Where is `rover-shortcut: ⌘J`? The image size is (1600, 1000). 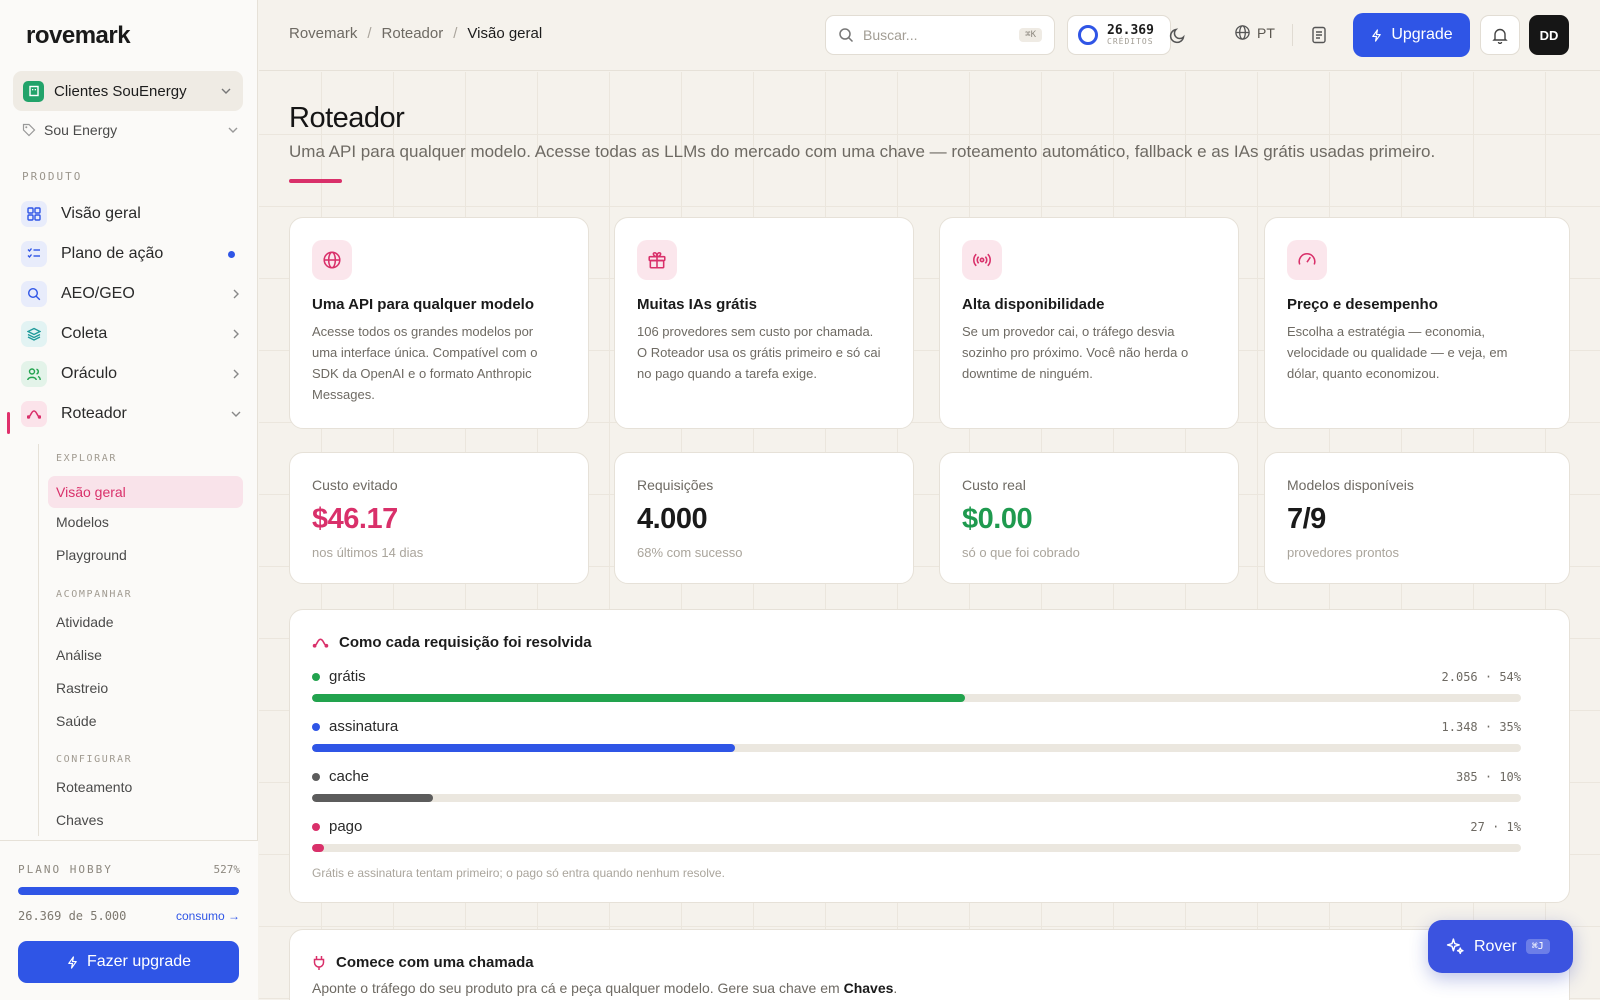 rover-shortcut: ⌘J is located at coordinates (1537, 946).